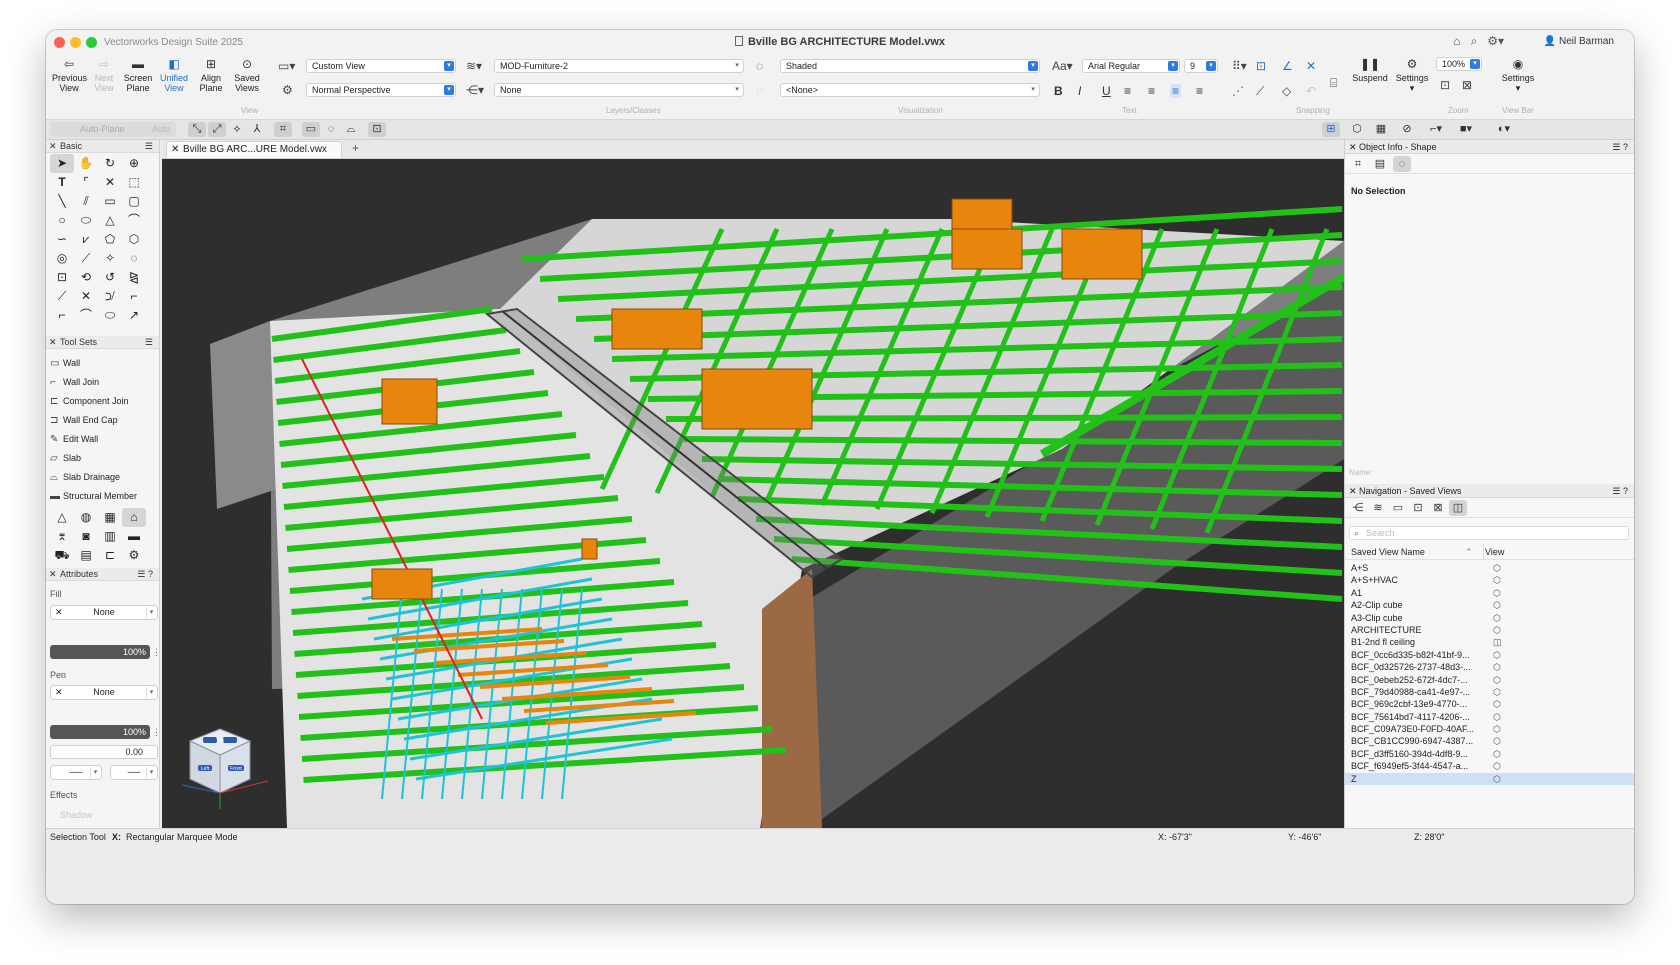 This screenshot has height=965, width=1680. I want to click on rectangle-tool: ▭, so click(110, 201).